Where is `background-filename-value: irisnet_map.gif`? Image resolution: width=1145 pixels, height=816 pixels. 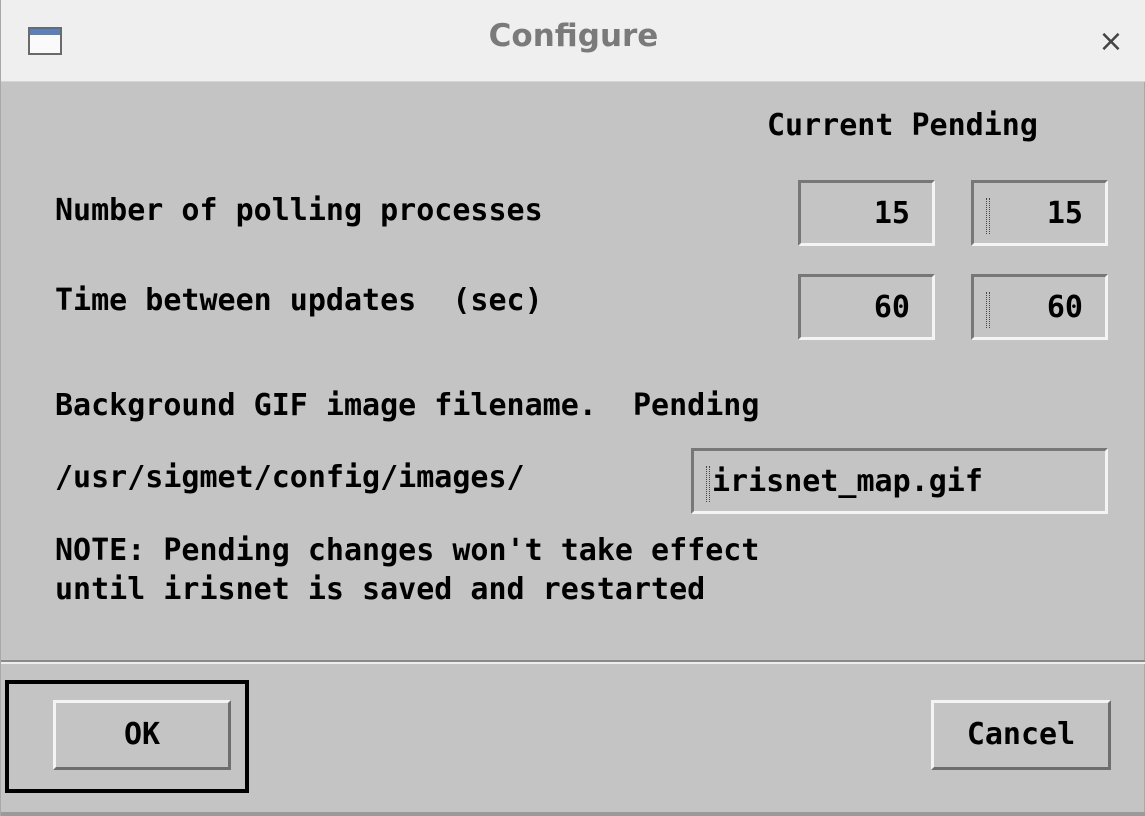
background-filename-value: irisnet_map.gif is located at coordinates (847, 481).